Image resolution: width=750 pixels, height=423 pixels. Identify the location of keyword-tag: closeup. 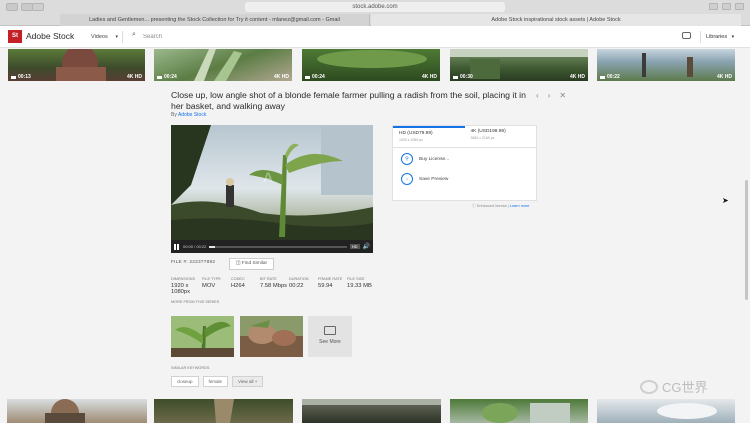
(185, 381).